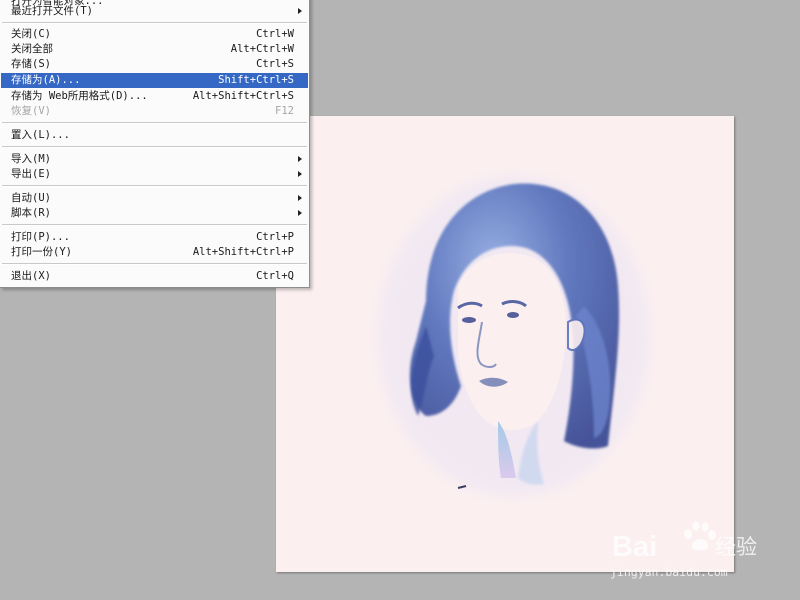  Describe the element at coordinates (154, 198) in the screenshot. I see `menu-item-automate: 自动(U)` at that location.